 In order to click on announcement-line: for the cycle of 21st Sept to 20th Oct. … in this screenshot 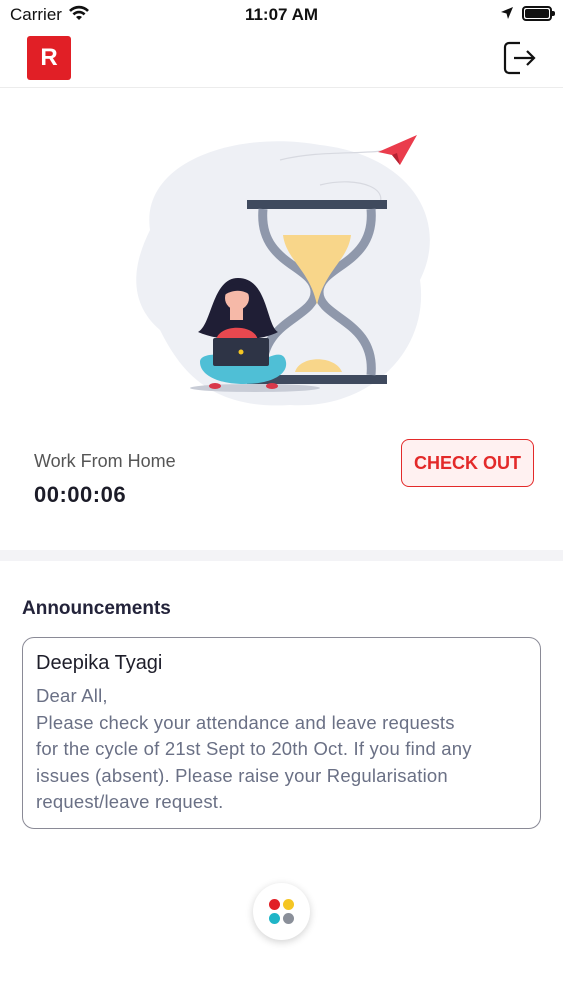, I will do `click(254, 748)`.